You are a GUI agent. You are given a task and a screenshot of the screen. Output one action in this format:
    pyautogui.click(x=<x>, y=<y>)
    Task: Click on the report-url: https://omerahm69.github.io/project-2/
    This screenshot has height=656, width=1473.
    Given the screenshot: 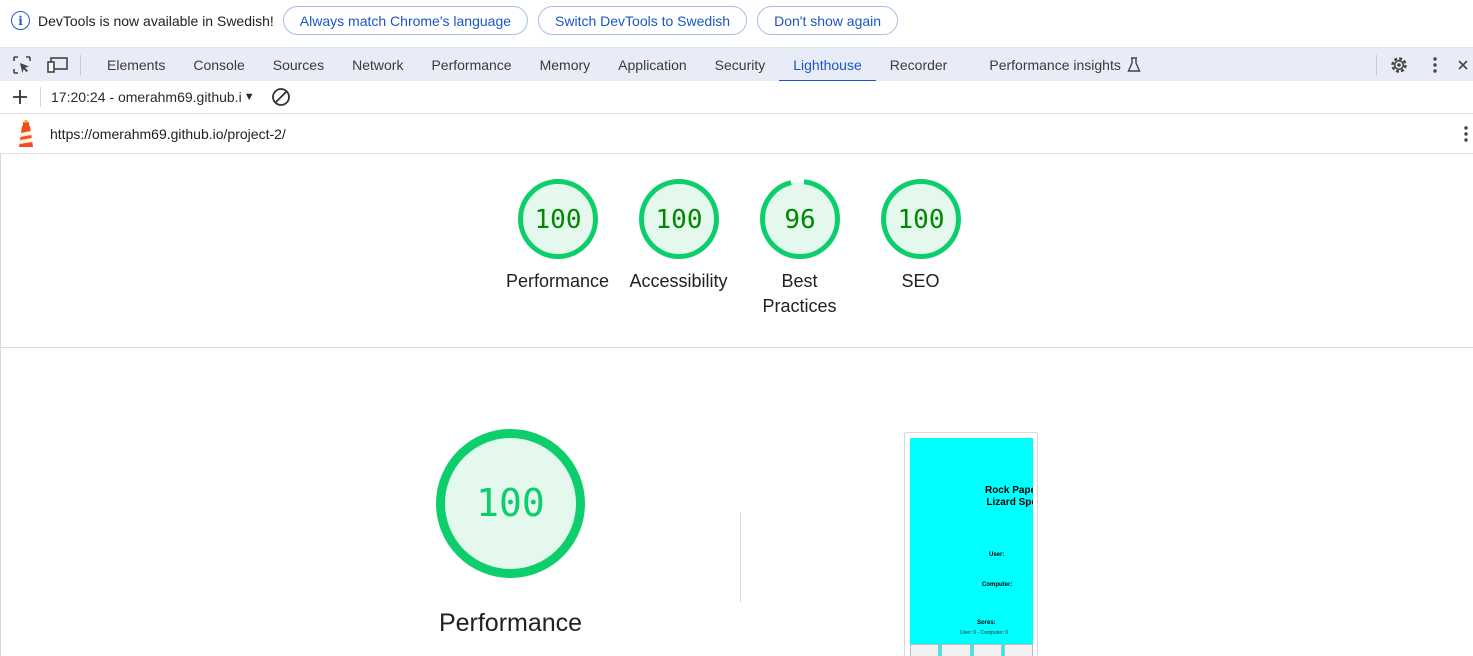 What is the action you would take?
    pyautogui.click(x=168, y=133)
    